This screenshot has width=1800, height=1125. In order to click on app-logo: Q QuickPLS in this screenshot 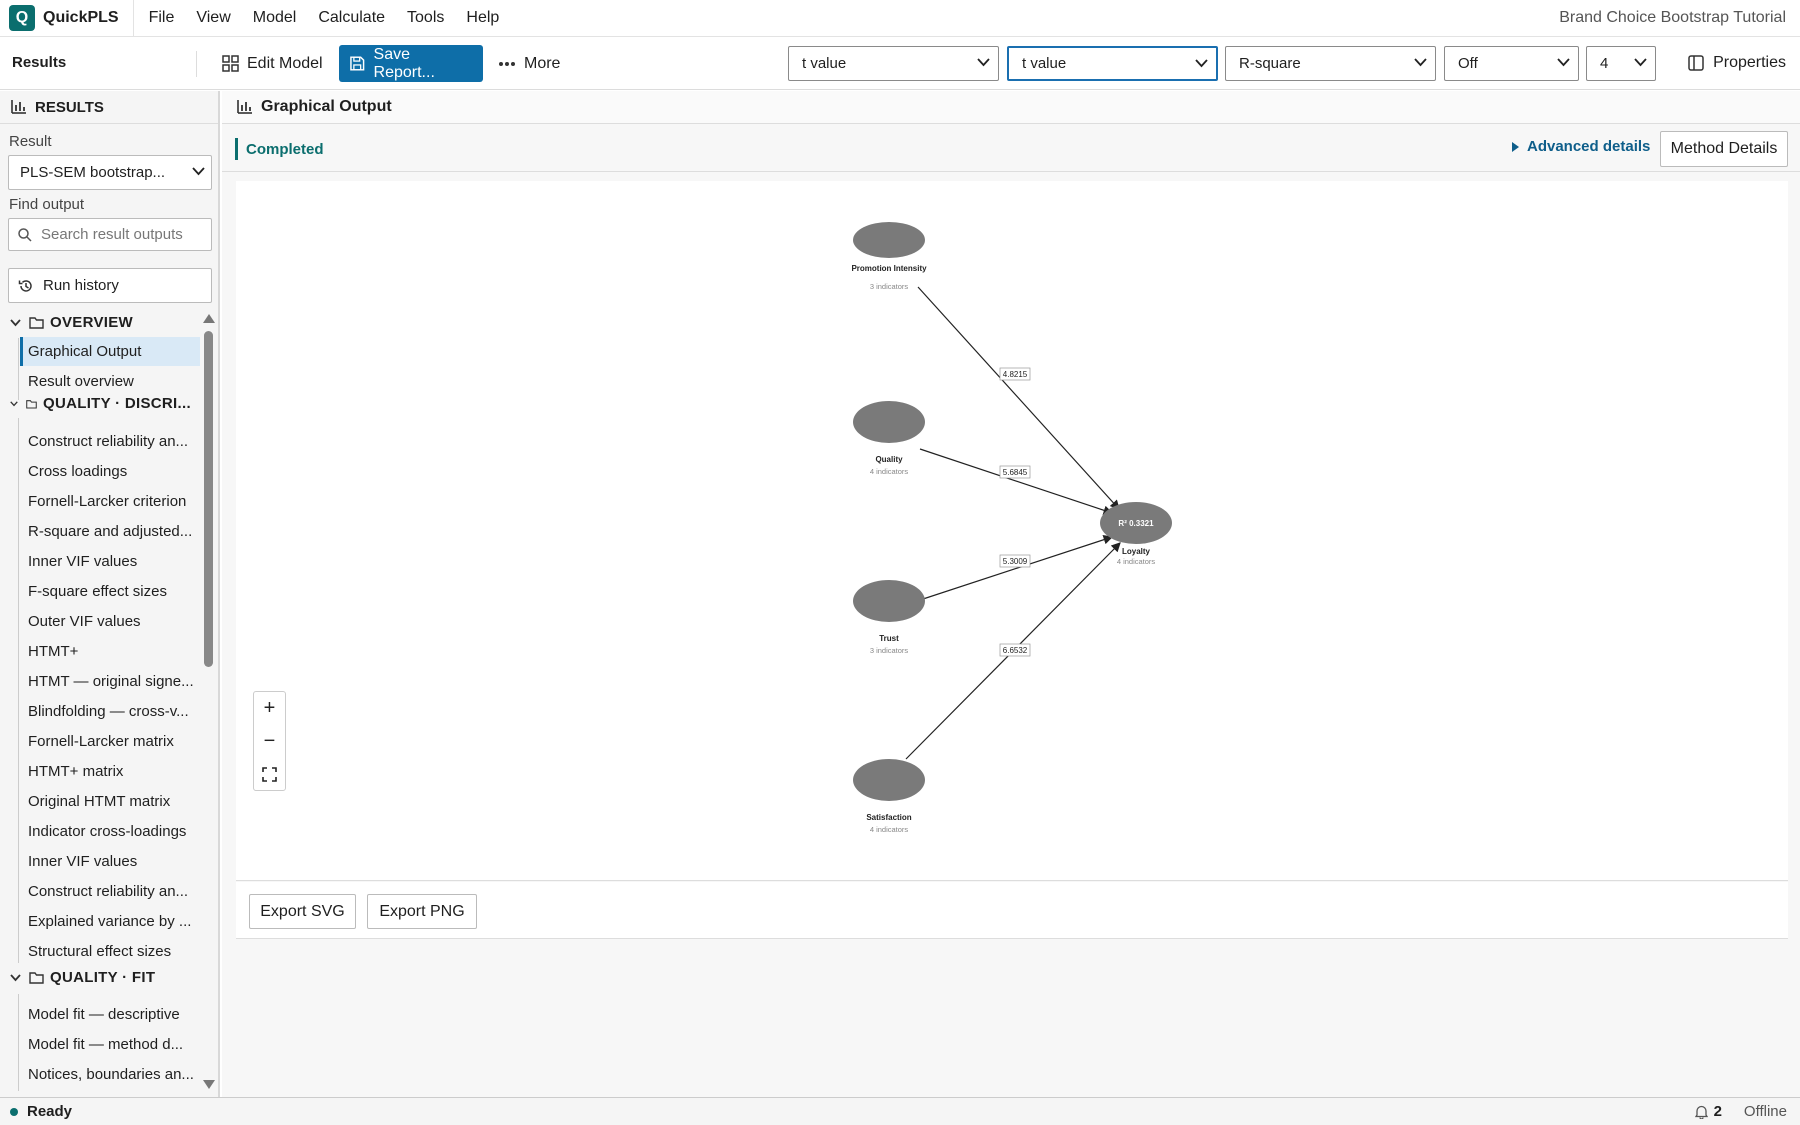, I will do `click(67, 18)`.